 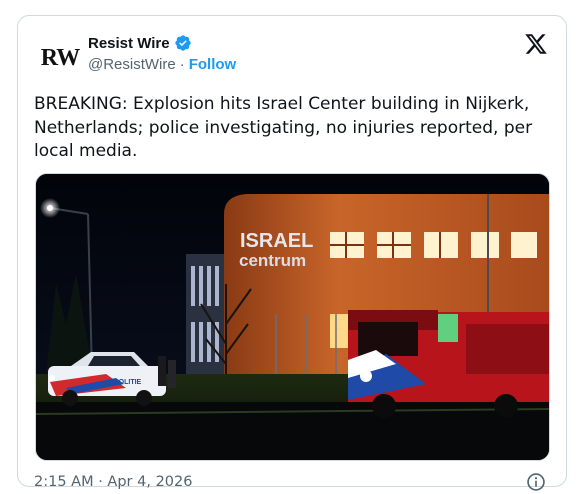 What do you see at coordinates (213, 64) in the screenshot?
I see `follow-button: Follow` at bounding box center [213, 64].